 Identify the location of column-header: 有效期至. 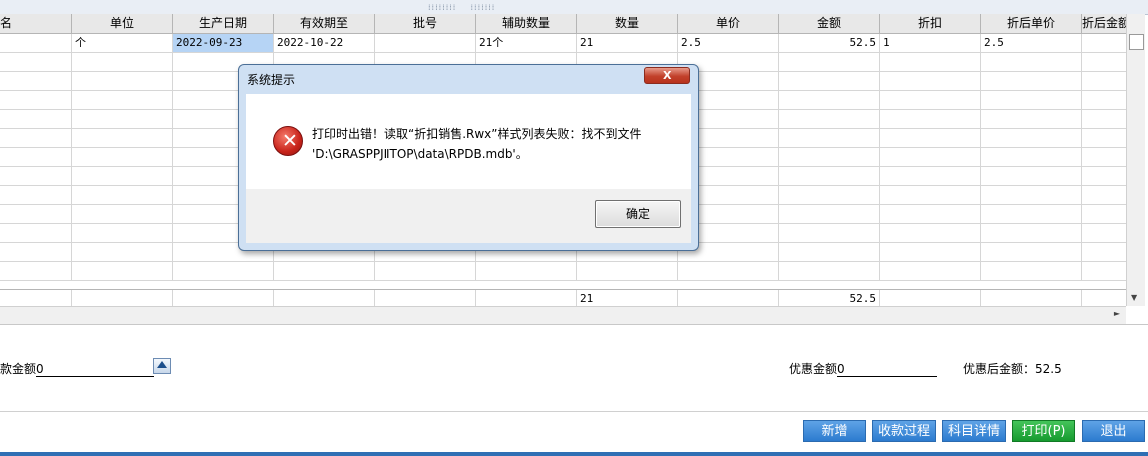
(324, 23).